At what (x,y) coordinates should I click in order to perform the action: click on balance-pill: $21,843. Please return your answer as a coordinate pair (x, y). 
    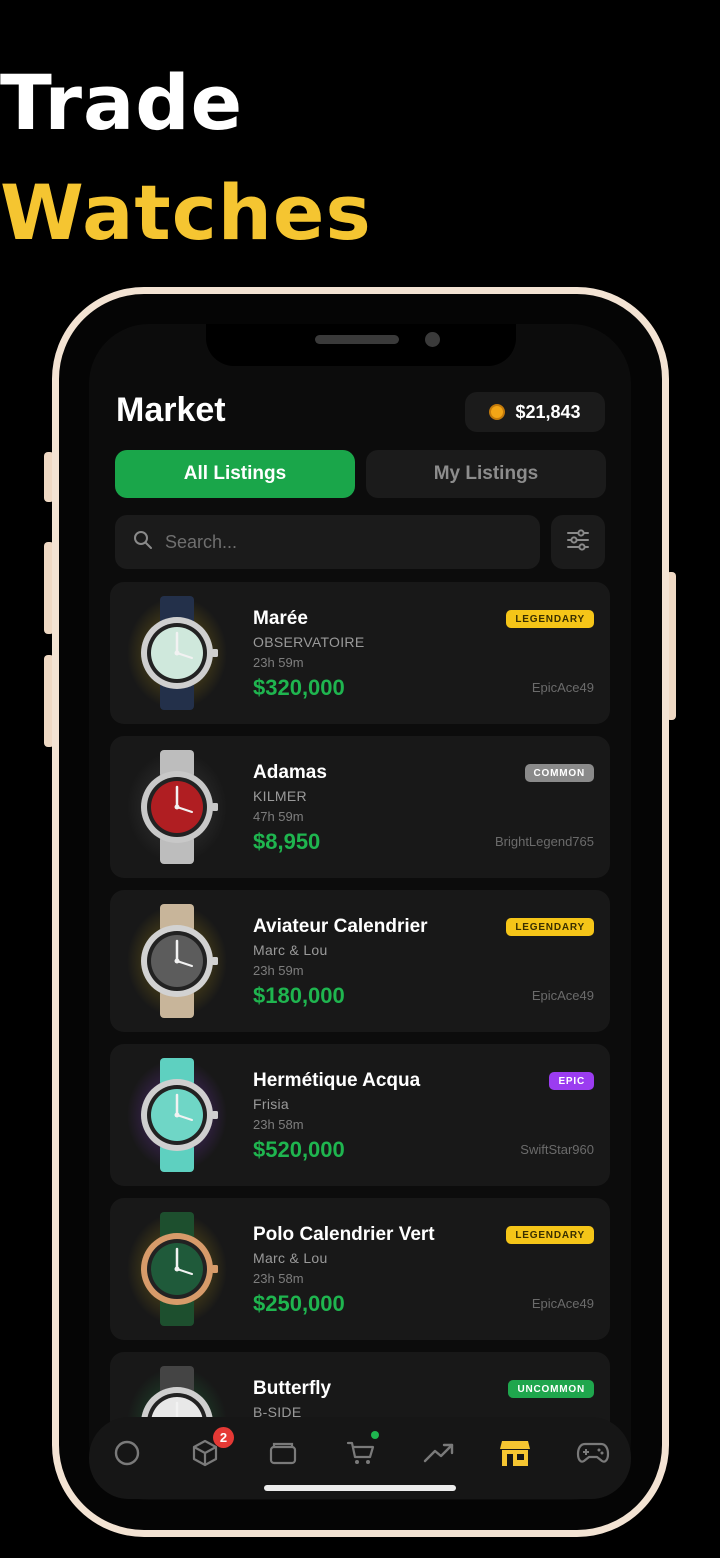
    Looking at the image, I should click on (535, 412).